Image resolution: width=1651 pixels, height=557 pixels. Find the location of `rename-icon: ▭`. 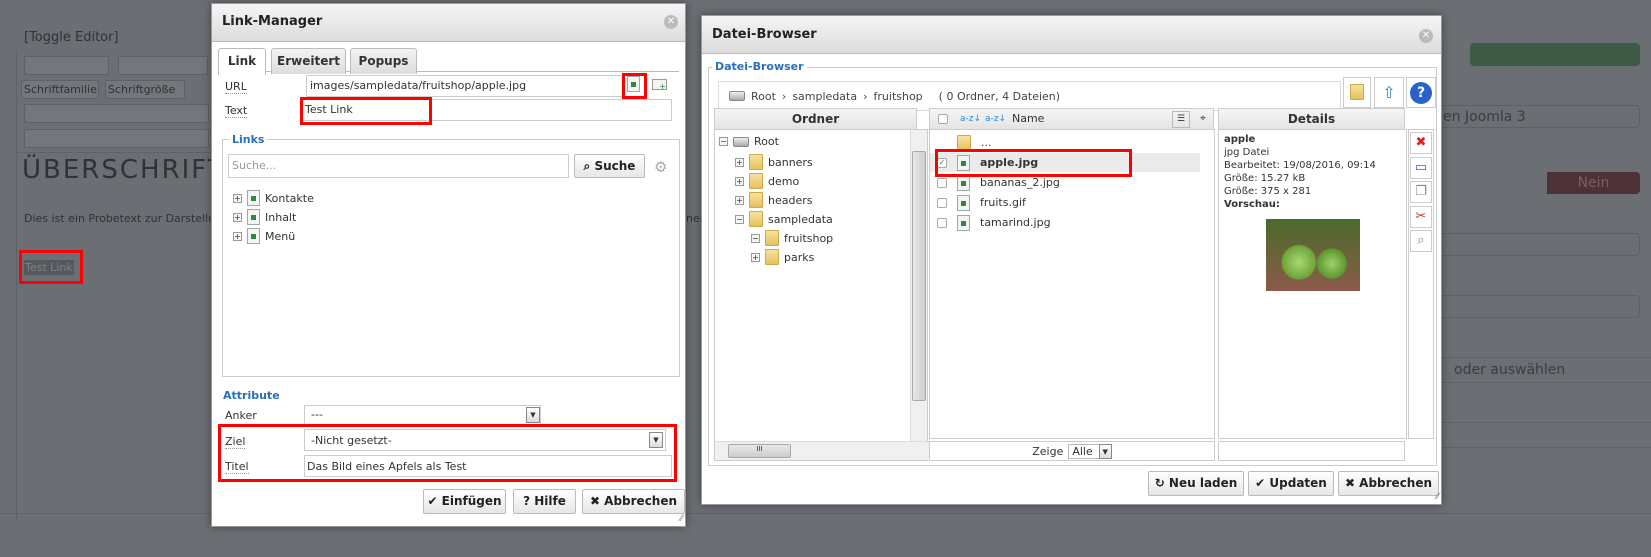

rename-icon: ▭ is located at coordinates (1421, 168).